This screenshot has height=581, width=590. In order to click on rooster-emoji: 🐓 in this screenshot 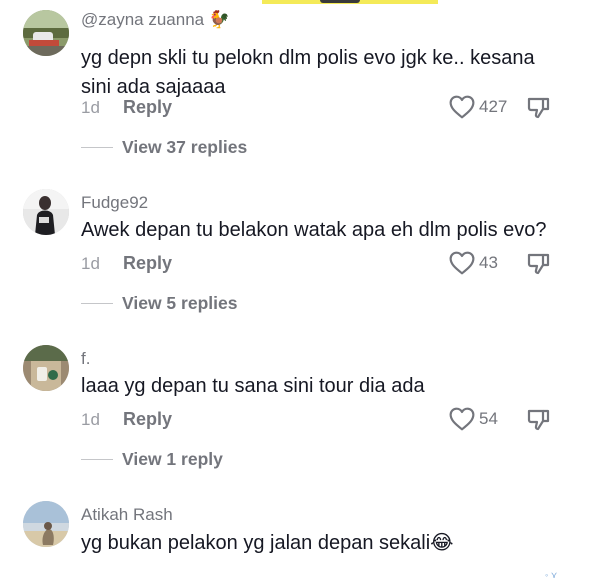, I will do `click(219, 19)`.